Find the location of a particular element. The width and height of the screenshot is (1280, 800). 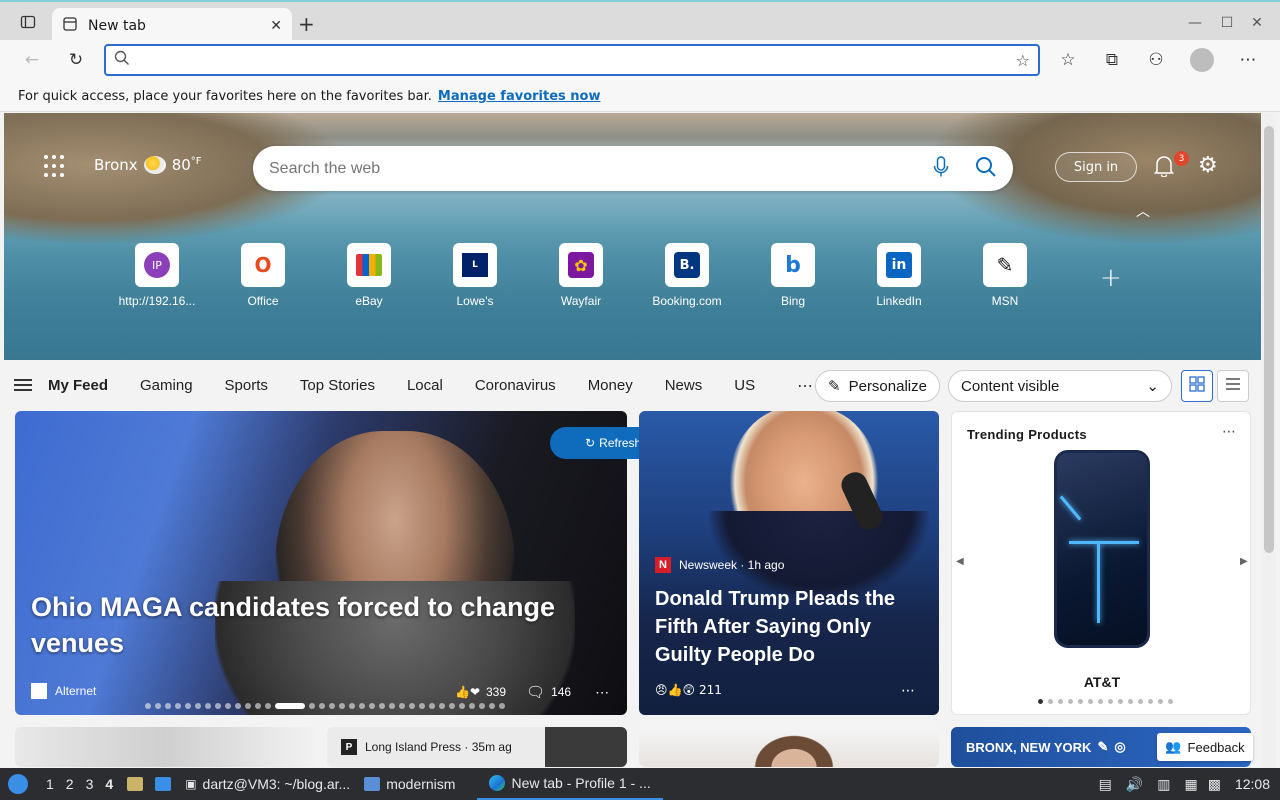

feedback-icon: 👥 is located at coordinates (1173, 746).